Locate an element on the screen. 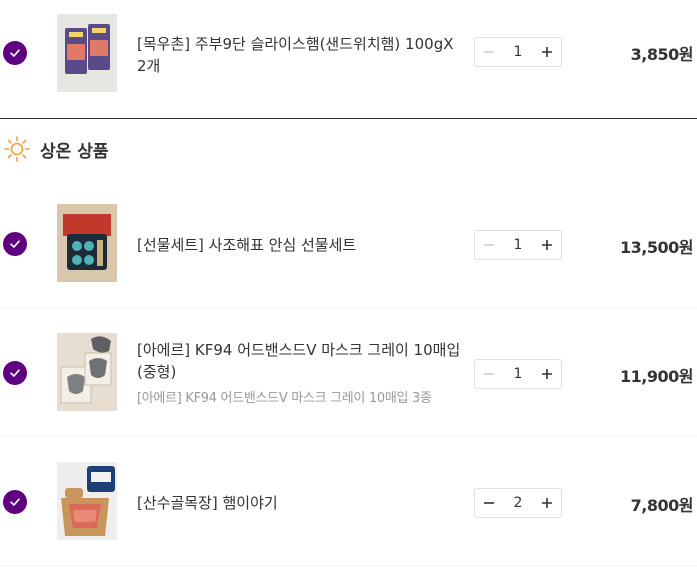 This screenshot has width=697, height=574. item-title: [산수골목장] 햄이야기 is located at coordinates (302, 503).